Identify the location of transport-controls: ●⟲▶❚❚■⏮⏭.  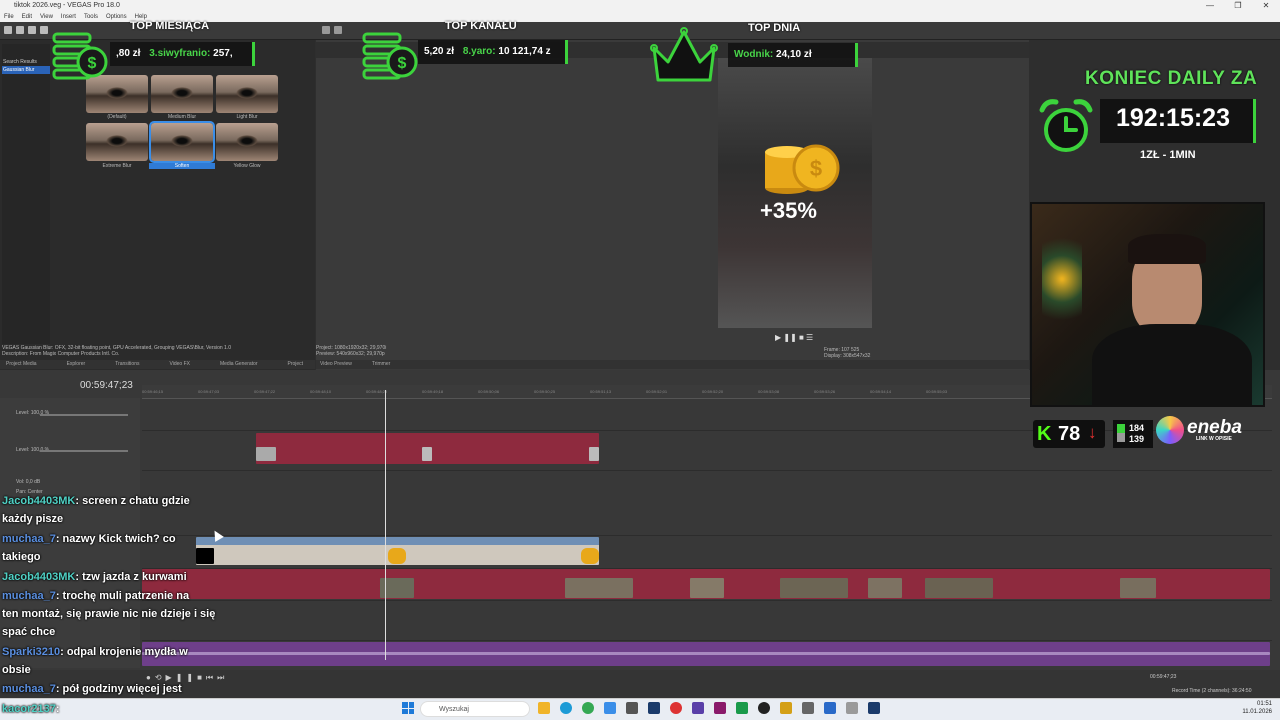
(187, 678).